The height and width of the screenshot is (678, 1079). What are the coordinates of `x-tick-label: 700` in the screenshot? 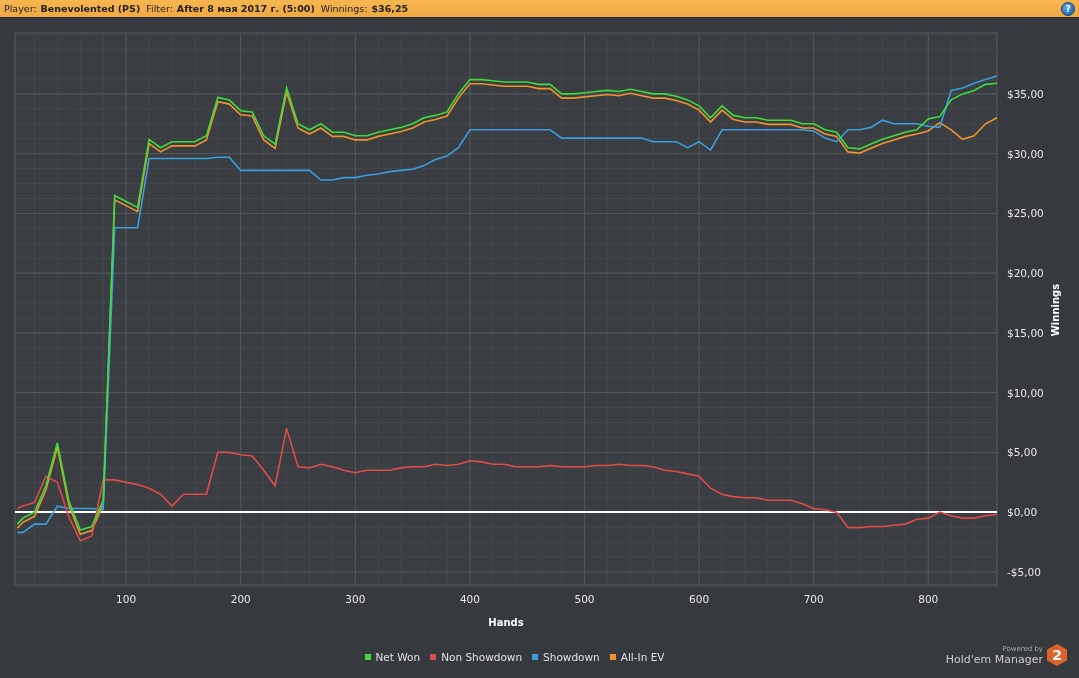 It's located at (813, 599).